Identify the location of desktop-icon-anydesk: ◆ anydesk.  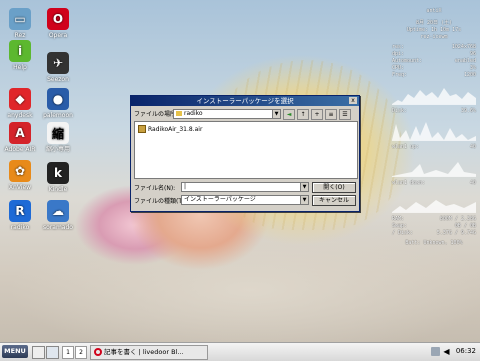
(20, 103).